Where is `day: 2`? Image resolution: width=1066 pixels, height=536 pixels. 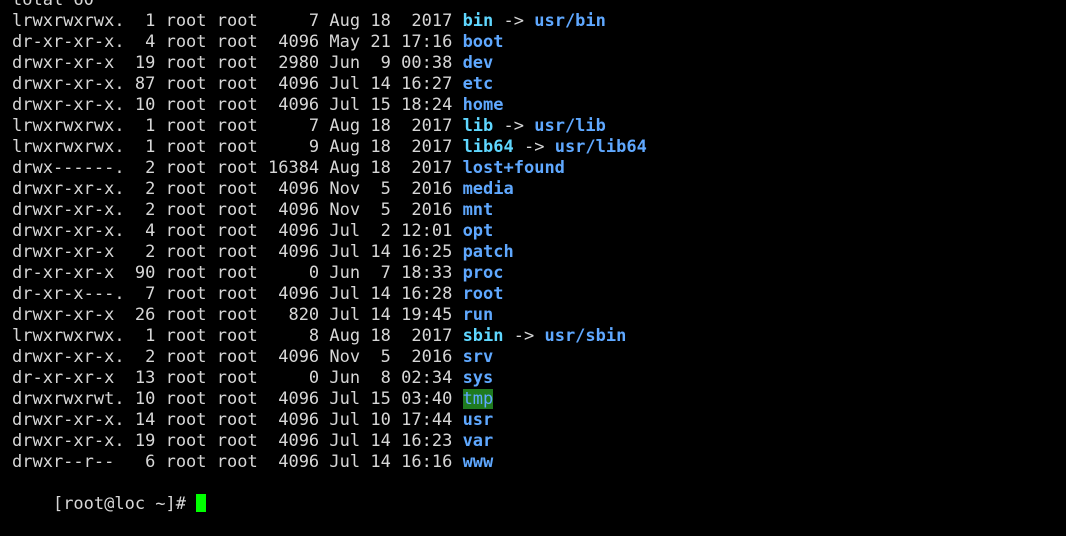 day: 2 is located at coordinates (380, 231).